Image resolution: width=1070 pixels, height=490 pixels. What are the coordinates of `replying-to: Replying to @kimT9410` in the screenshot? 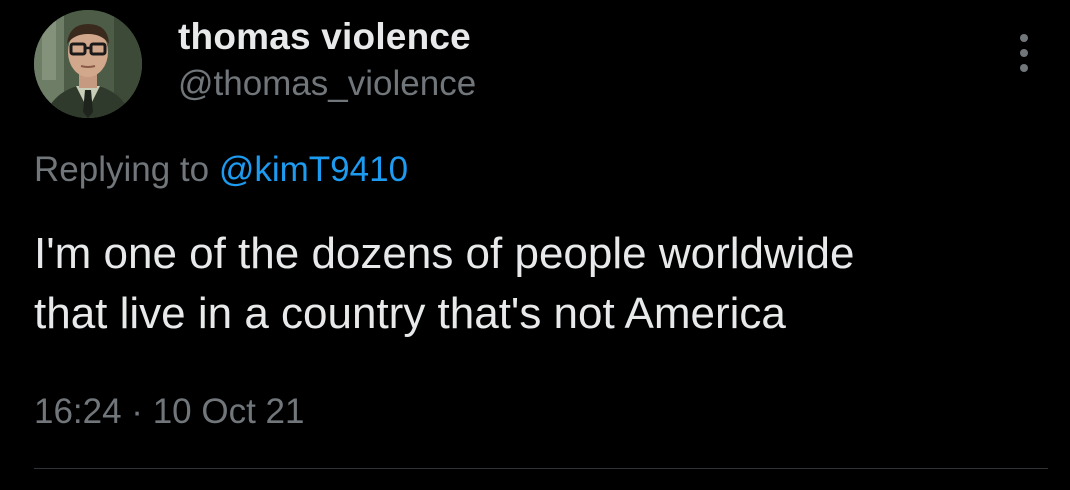 It's located at (221, 170).